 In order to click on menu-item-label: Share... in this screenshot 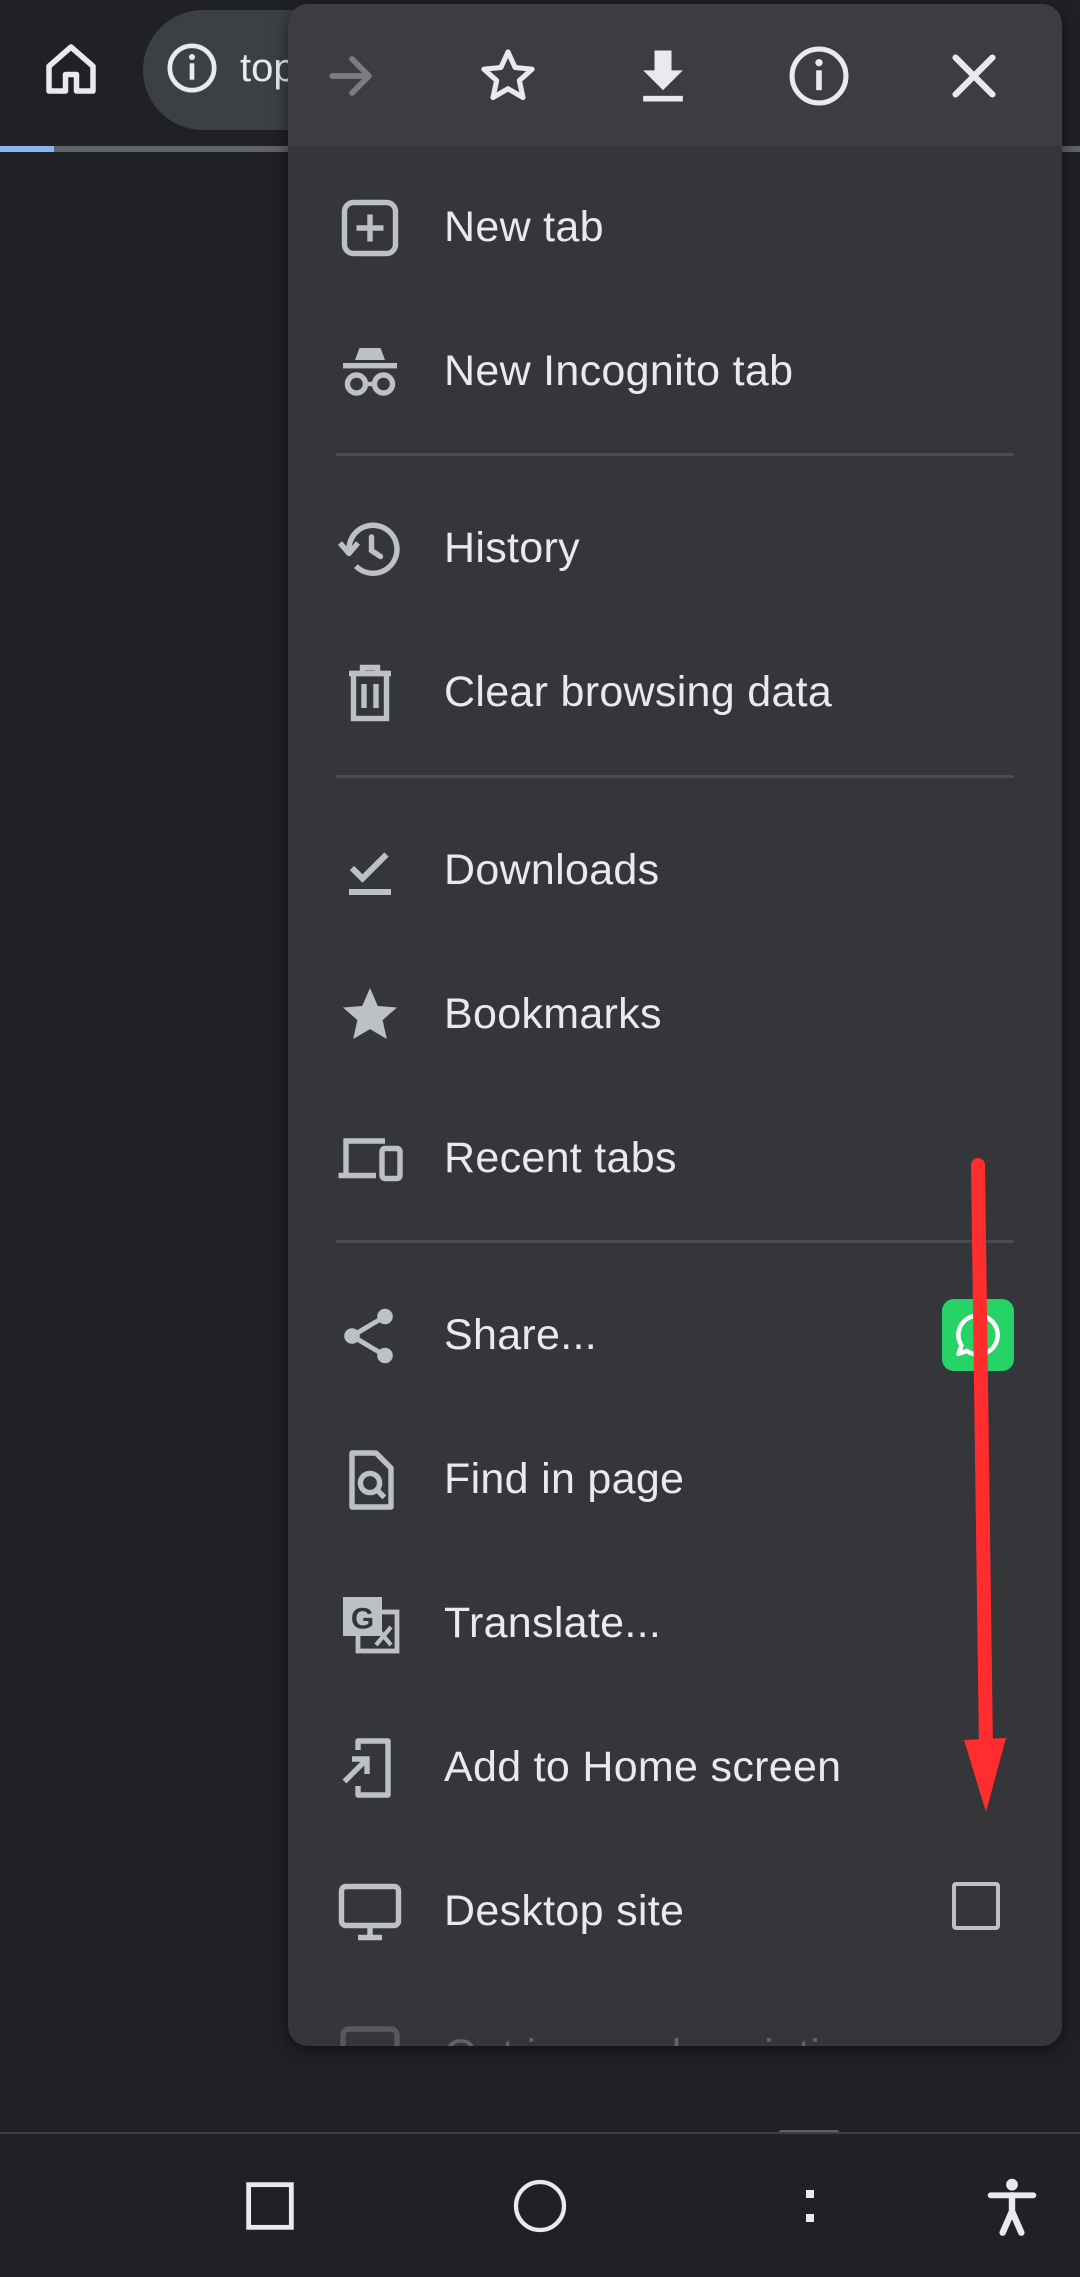, I will do `click(520, 1335)`.